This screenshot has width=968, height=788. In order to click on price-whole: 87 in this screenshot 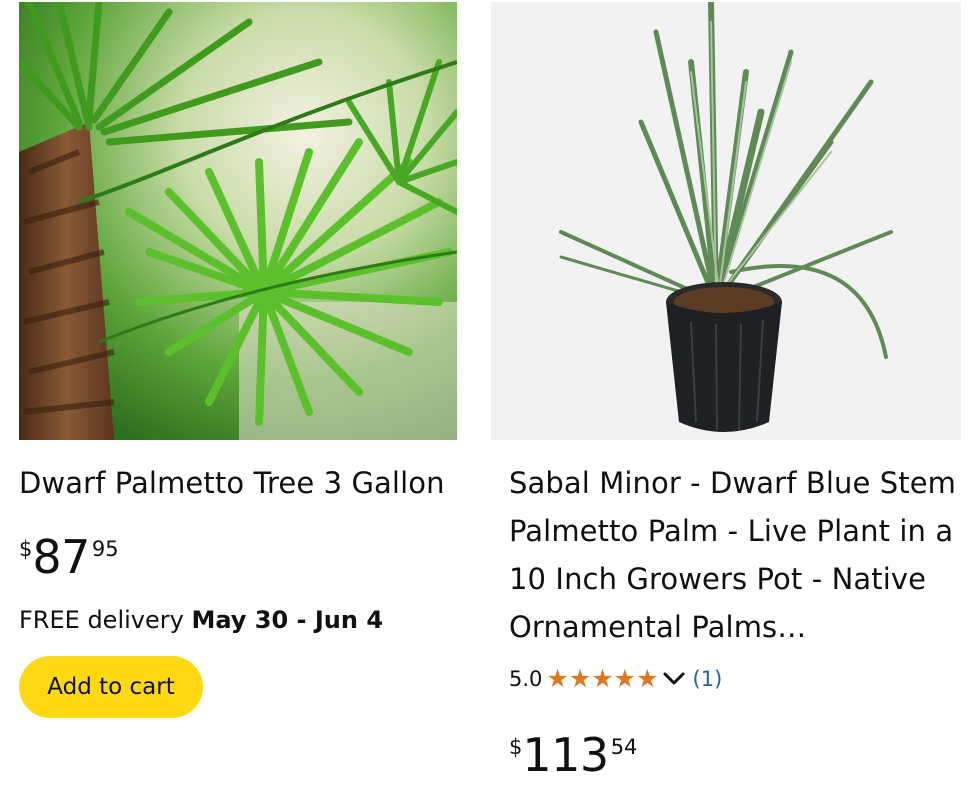, I will do `click(61, 557)`.